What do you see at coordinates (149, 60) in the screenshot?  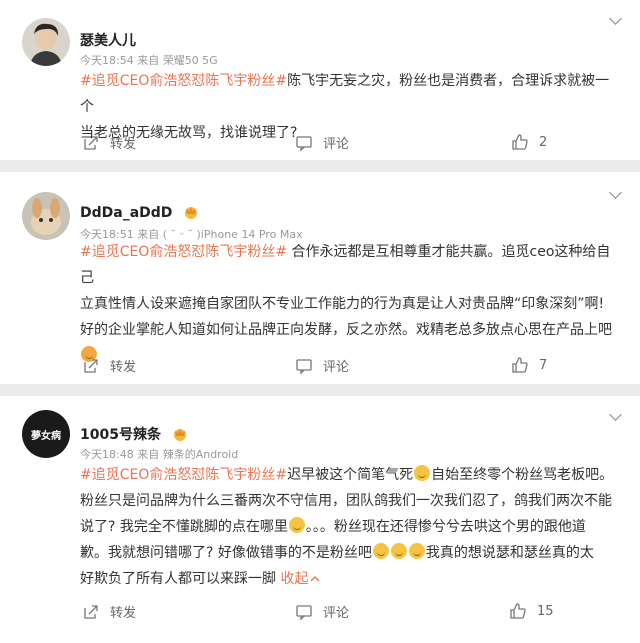 I see `post-meta: 今天18:54 来自 荣耀50 5G` at bounding box center [149, 60].